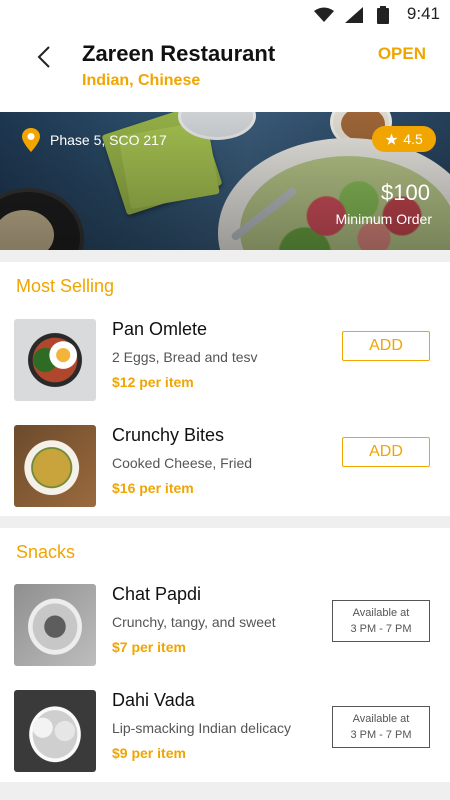 This screenshot has width=450, height=800. I want to click on open-status-badge: OPEN, so click(401, 53).